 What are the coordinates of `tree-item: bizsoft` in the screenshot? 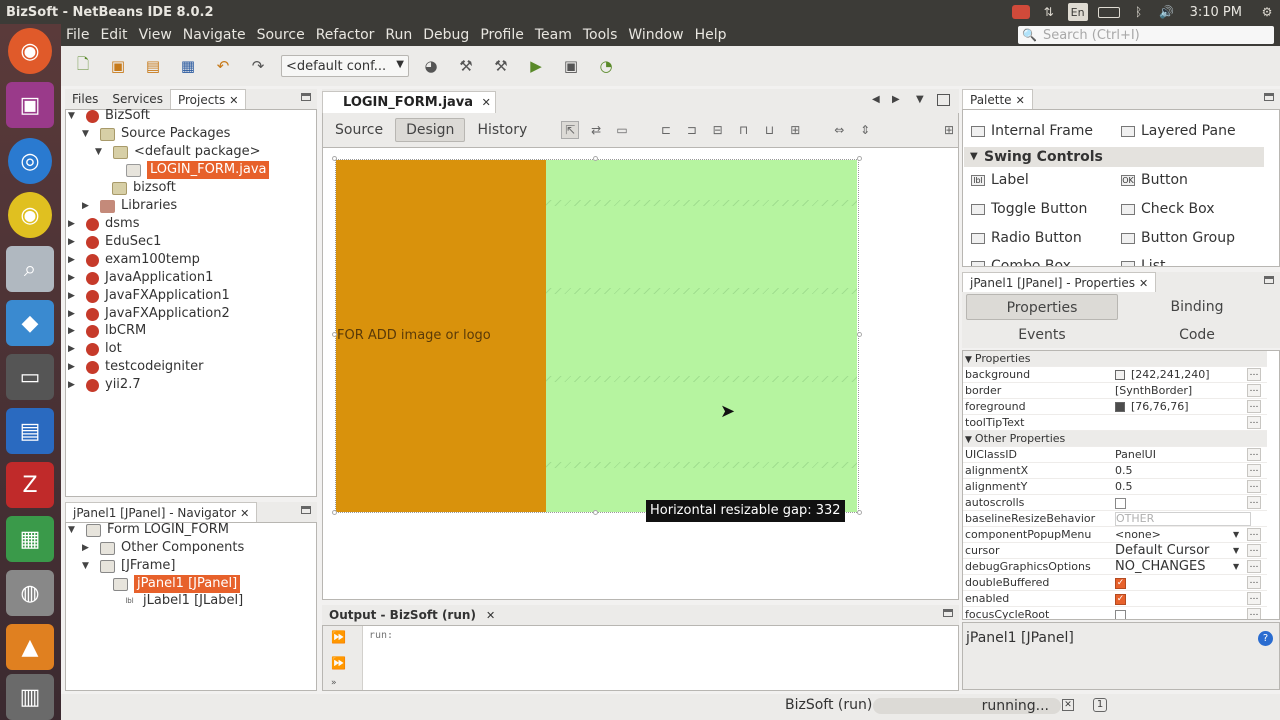 It's located at (144, 188).